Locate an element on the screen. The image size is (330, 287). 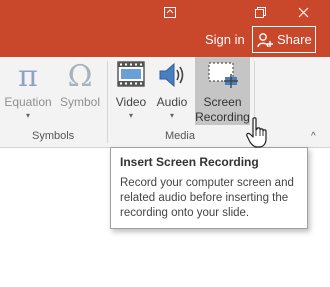
close-icon is located at coordinates (303, 12).